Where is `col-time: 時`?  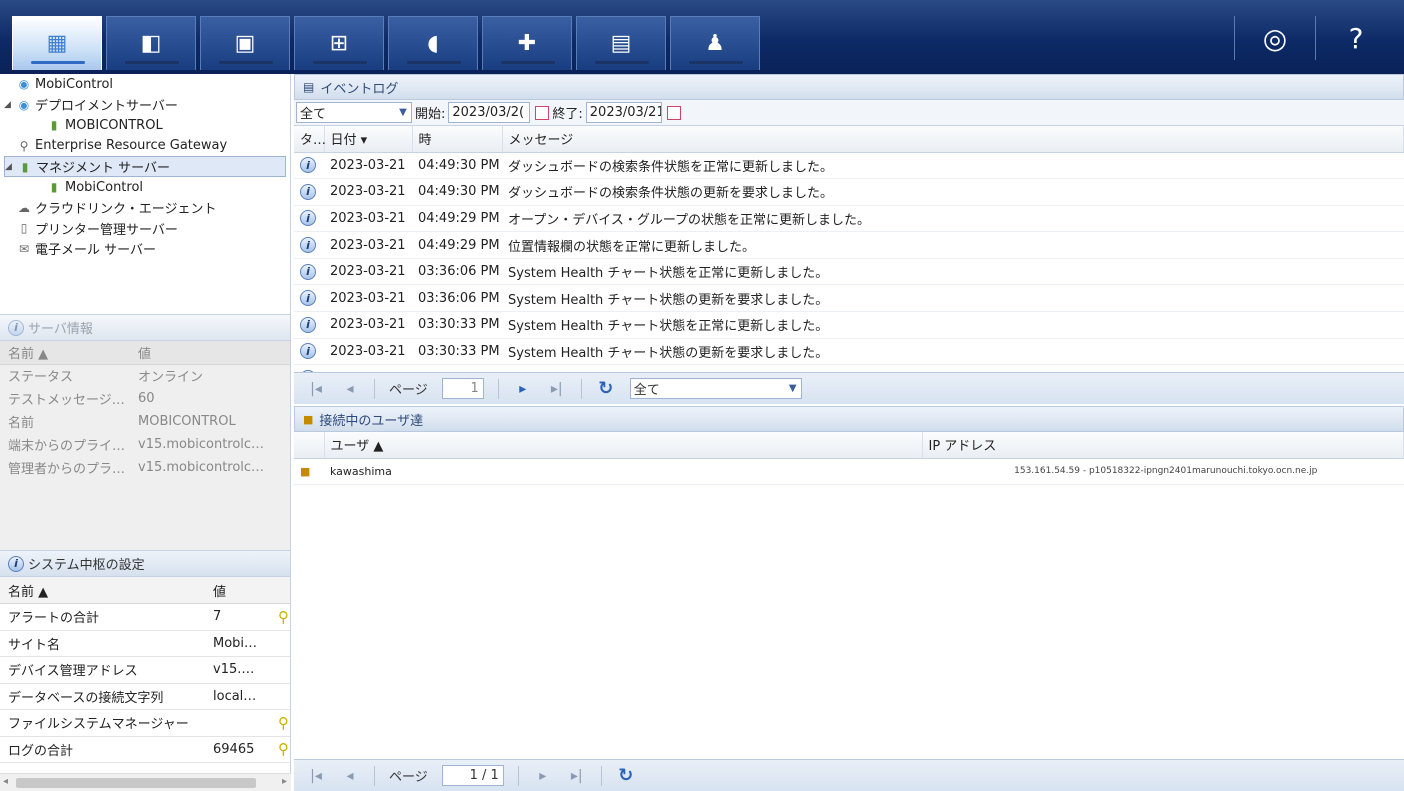 col-time: 時 is located at coordinates (457, 139).